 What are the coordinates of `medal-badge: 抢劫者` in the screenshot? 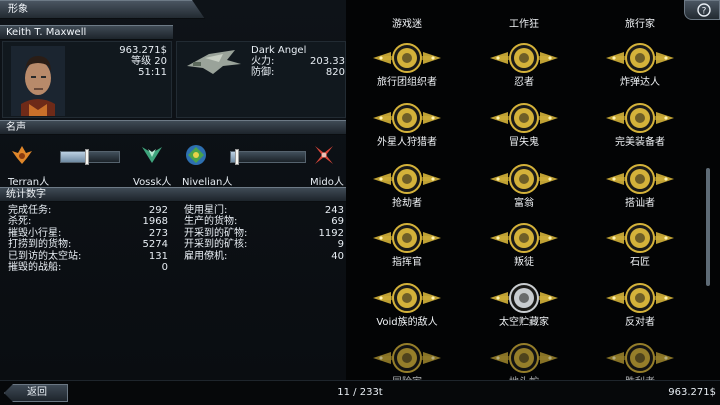 It's located at (407, 193).